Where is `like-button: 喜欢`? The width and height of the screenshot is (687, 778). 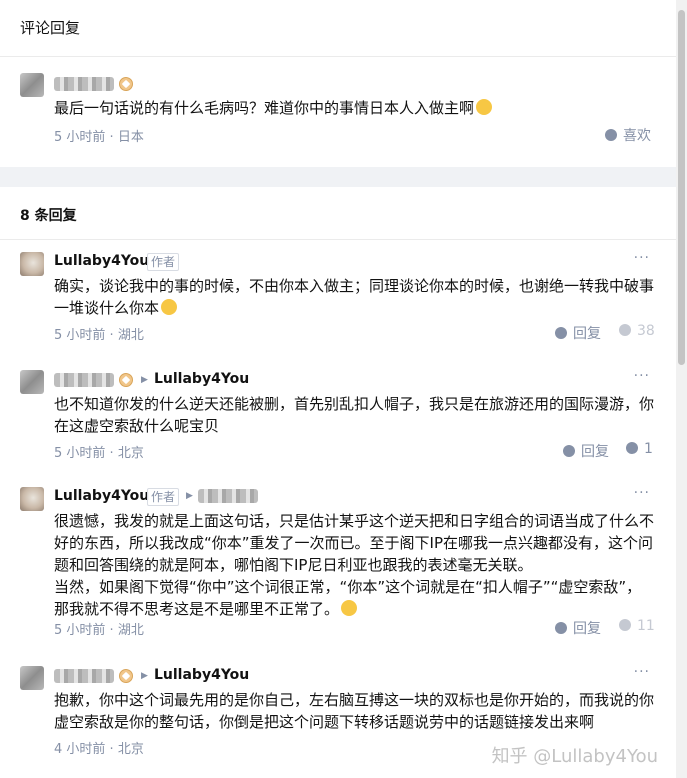
like-button: 喜欢 is located at coordinates (628, 135).